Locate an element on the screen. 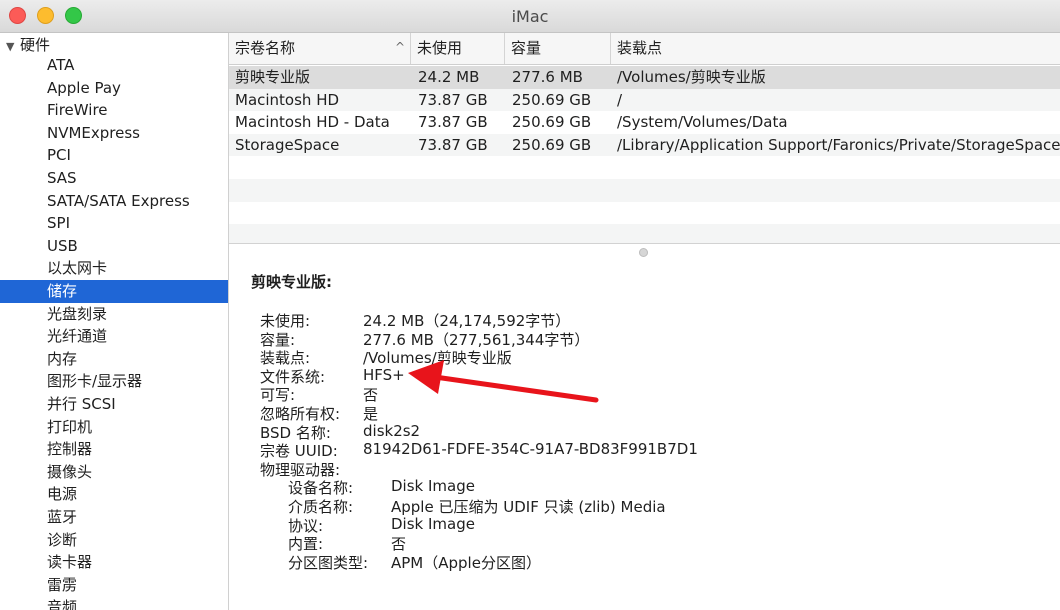 This screenshot has height=610, width=1060. sort-ascending-icon: ^ is located at coordinates (400, 47).